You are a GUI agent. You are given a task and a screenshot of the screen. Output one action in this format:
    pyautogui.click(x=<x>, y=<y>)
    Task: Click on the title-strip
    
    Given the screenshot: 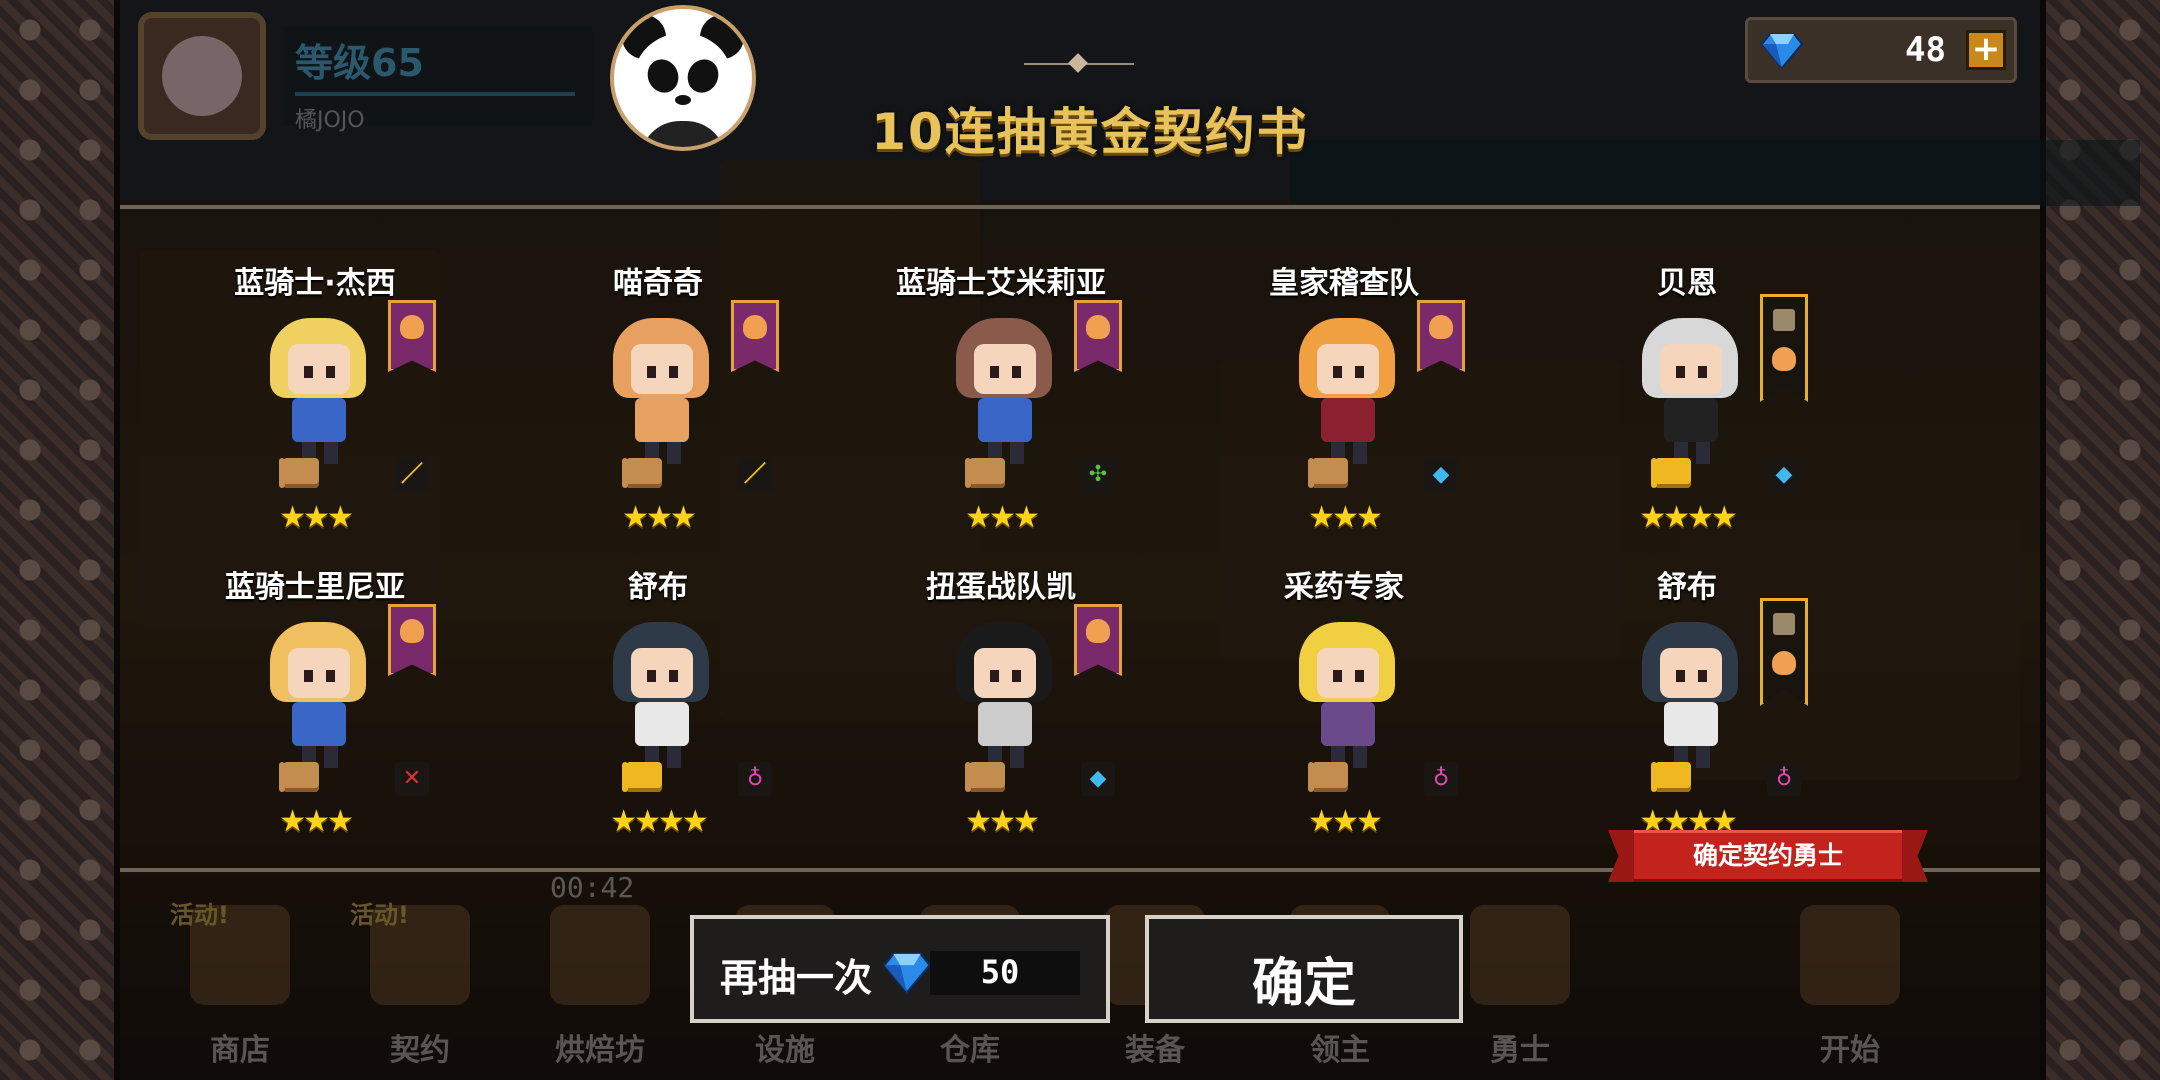 What is the action you would take?
    pyautogui.click(x=1715, y=173)
    